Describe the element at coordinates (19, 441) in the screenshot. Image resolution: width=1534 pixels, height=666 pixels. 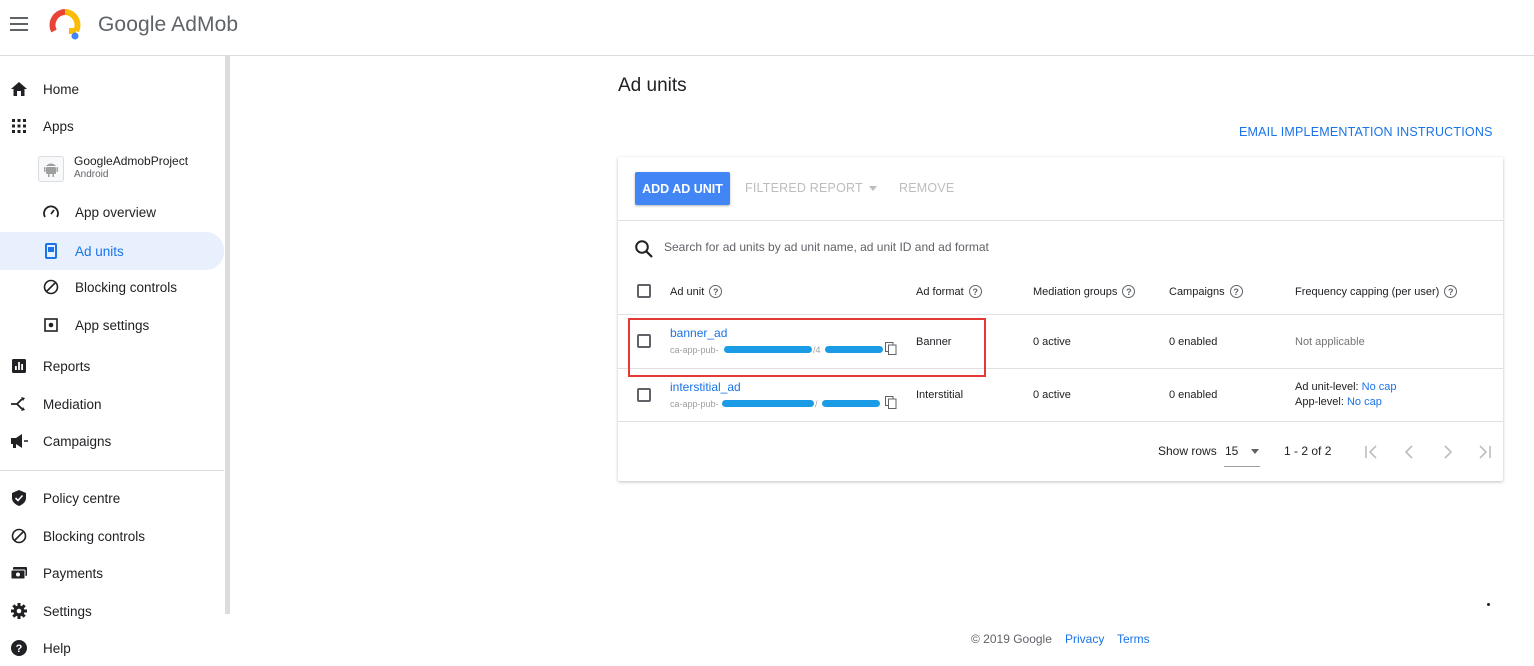
I see `megaphone-icon` at that location.